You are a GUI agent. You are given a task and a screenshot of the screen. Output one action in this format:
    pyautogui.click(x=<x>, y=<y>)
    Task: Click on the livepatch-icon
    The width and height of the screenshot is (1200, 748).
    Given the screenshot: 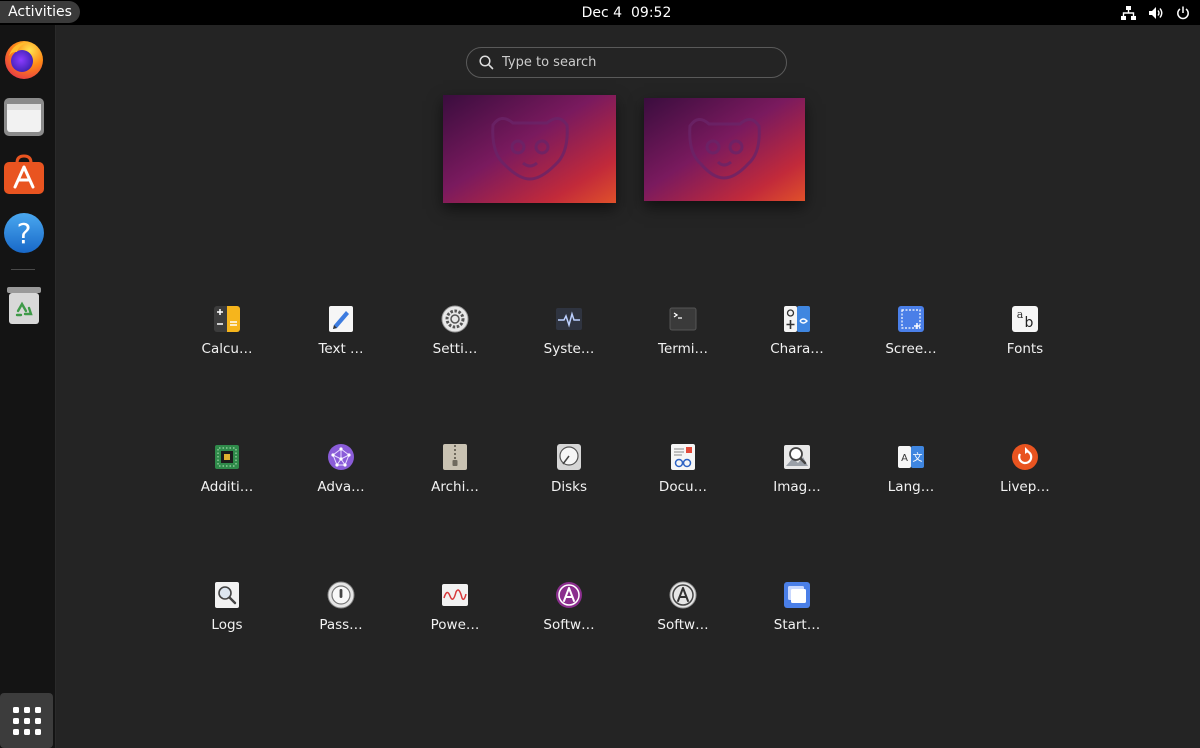 What is the action you would take?
    pyautogui.click(x=1025, y=457)
    